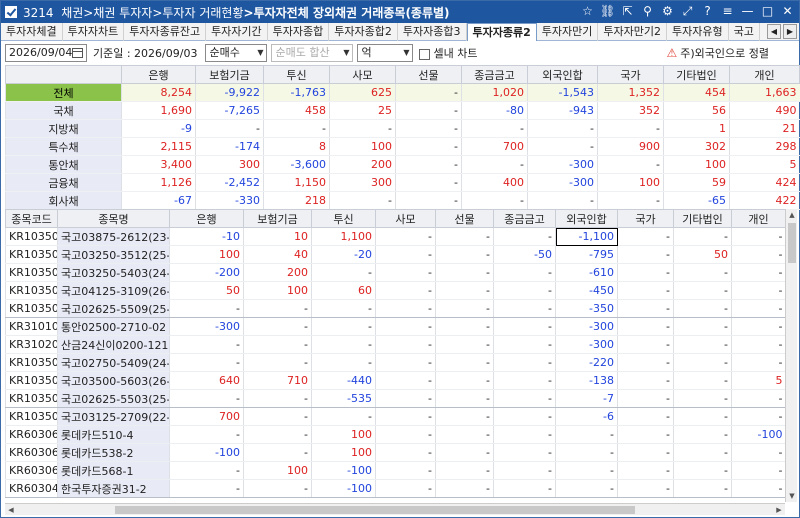 The image size is (800, 518). Describe the element at coordinates (402, 200) in the screenshot. I see `summary-row: 회사채 -67 -330 218- - - - - -65 422` at that location.